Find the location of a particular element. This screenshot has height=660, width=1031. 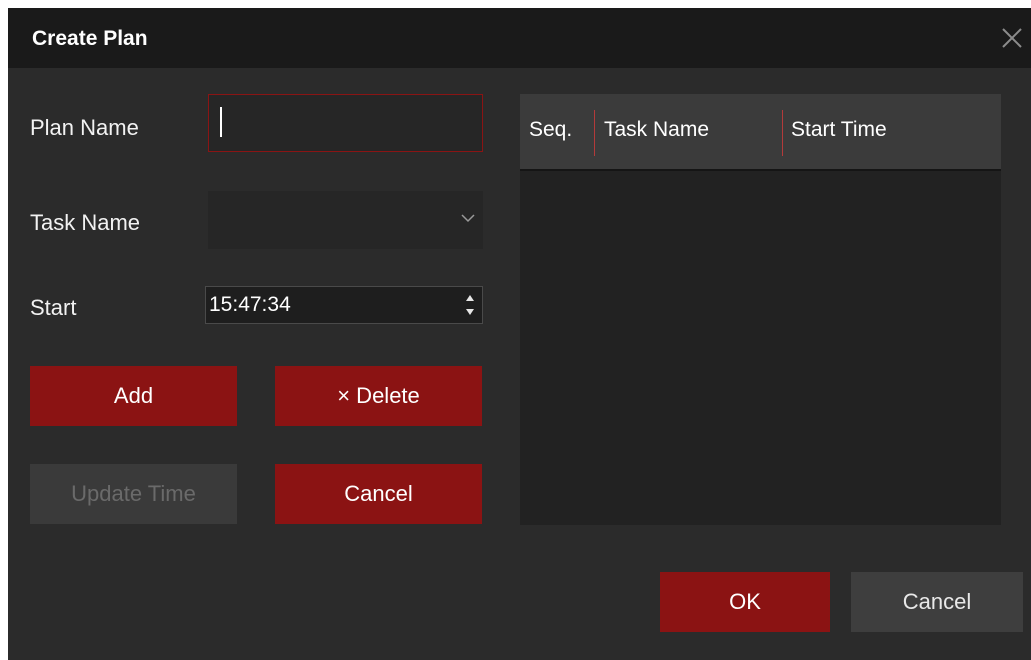

plan-name-input is located at coordinates (345, 123).